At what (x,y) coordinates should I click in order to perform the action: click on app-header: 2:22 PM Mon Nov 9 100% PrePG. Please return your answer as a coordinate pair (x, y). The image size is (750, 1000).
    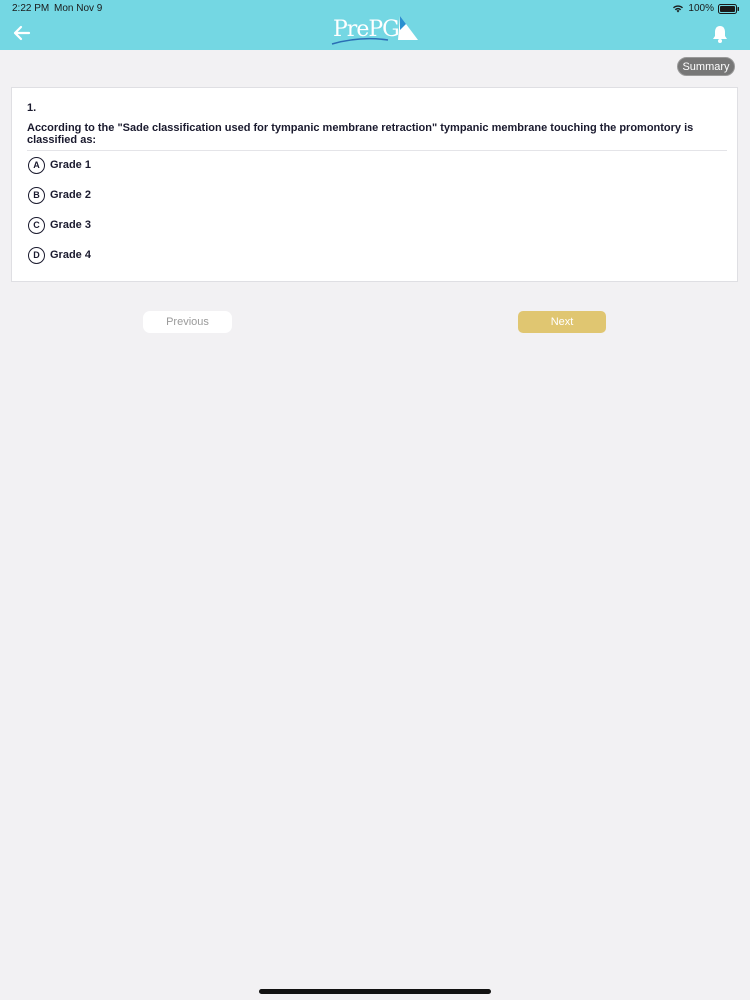
    Looking at the image, I should click on (375, 25).